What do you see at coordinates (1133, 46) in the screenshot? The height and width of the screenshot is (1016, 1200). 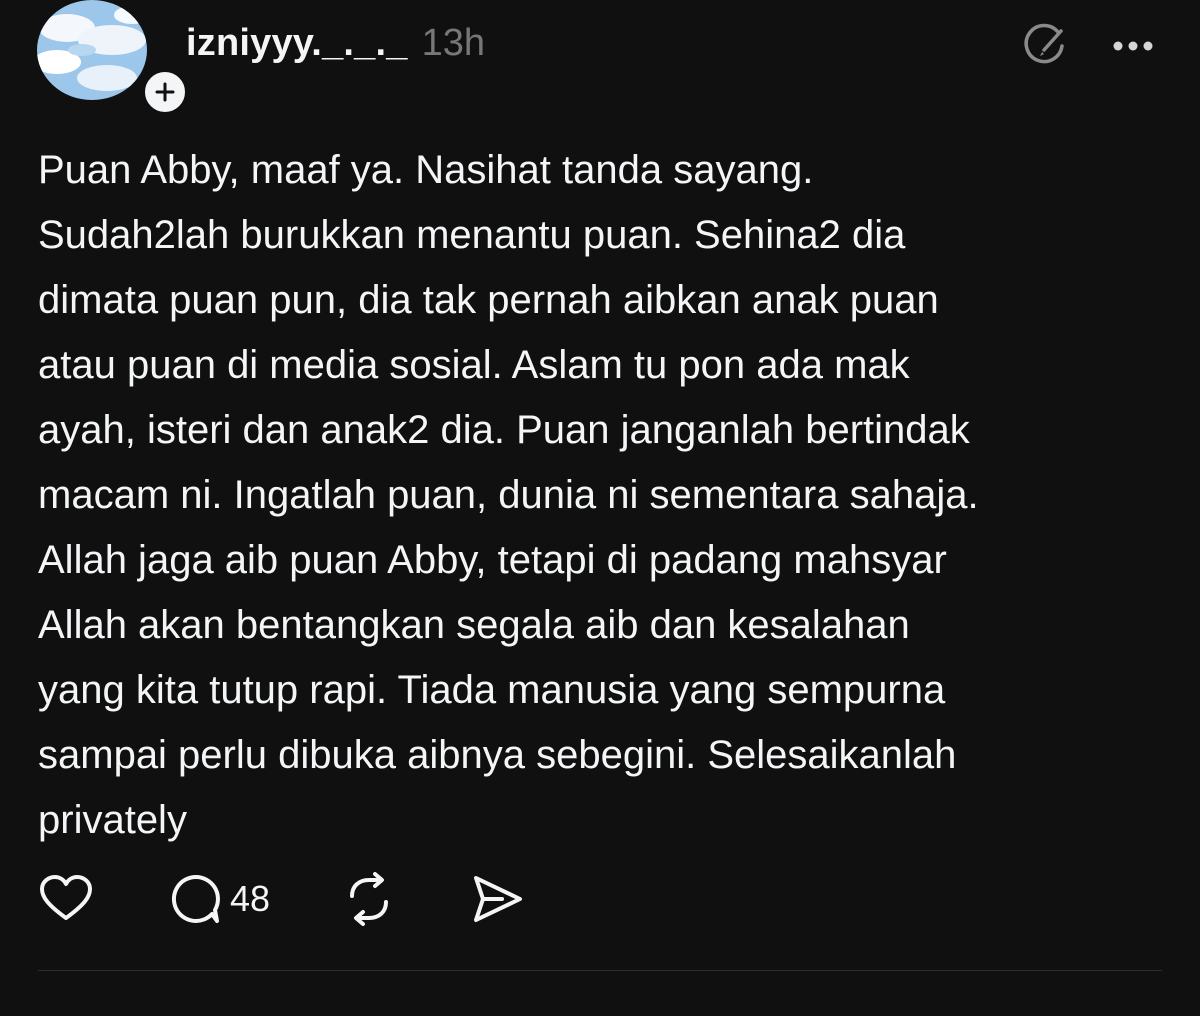 I see `more-icon` at bounding box center [1133, 46].